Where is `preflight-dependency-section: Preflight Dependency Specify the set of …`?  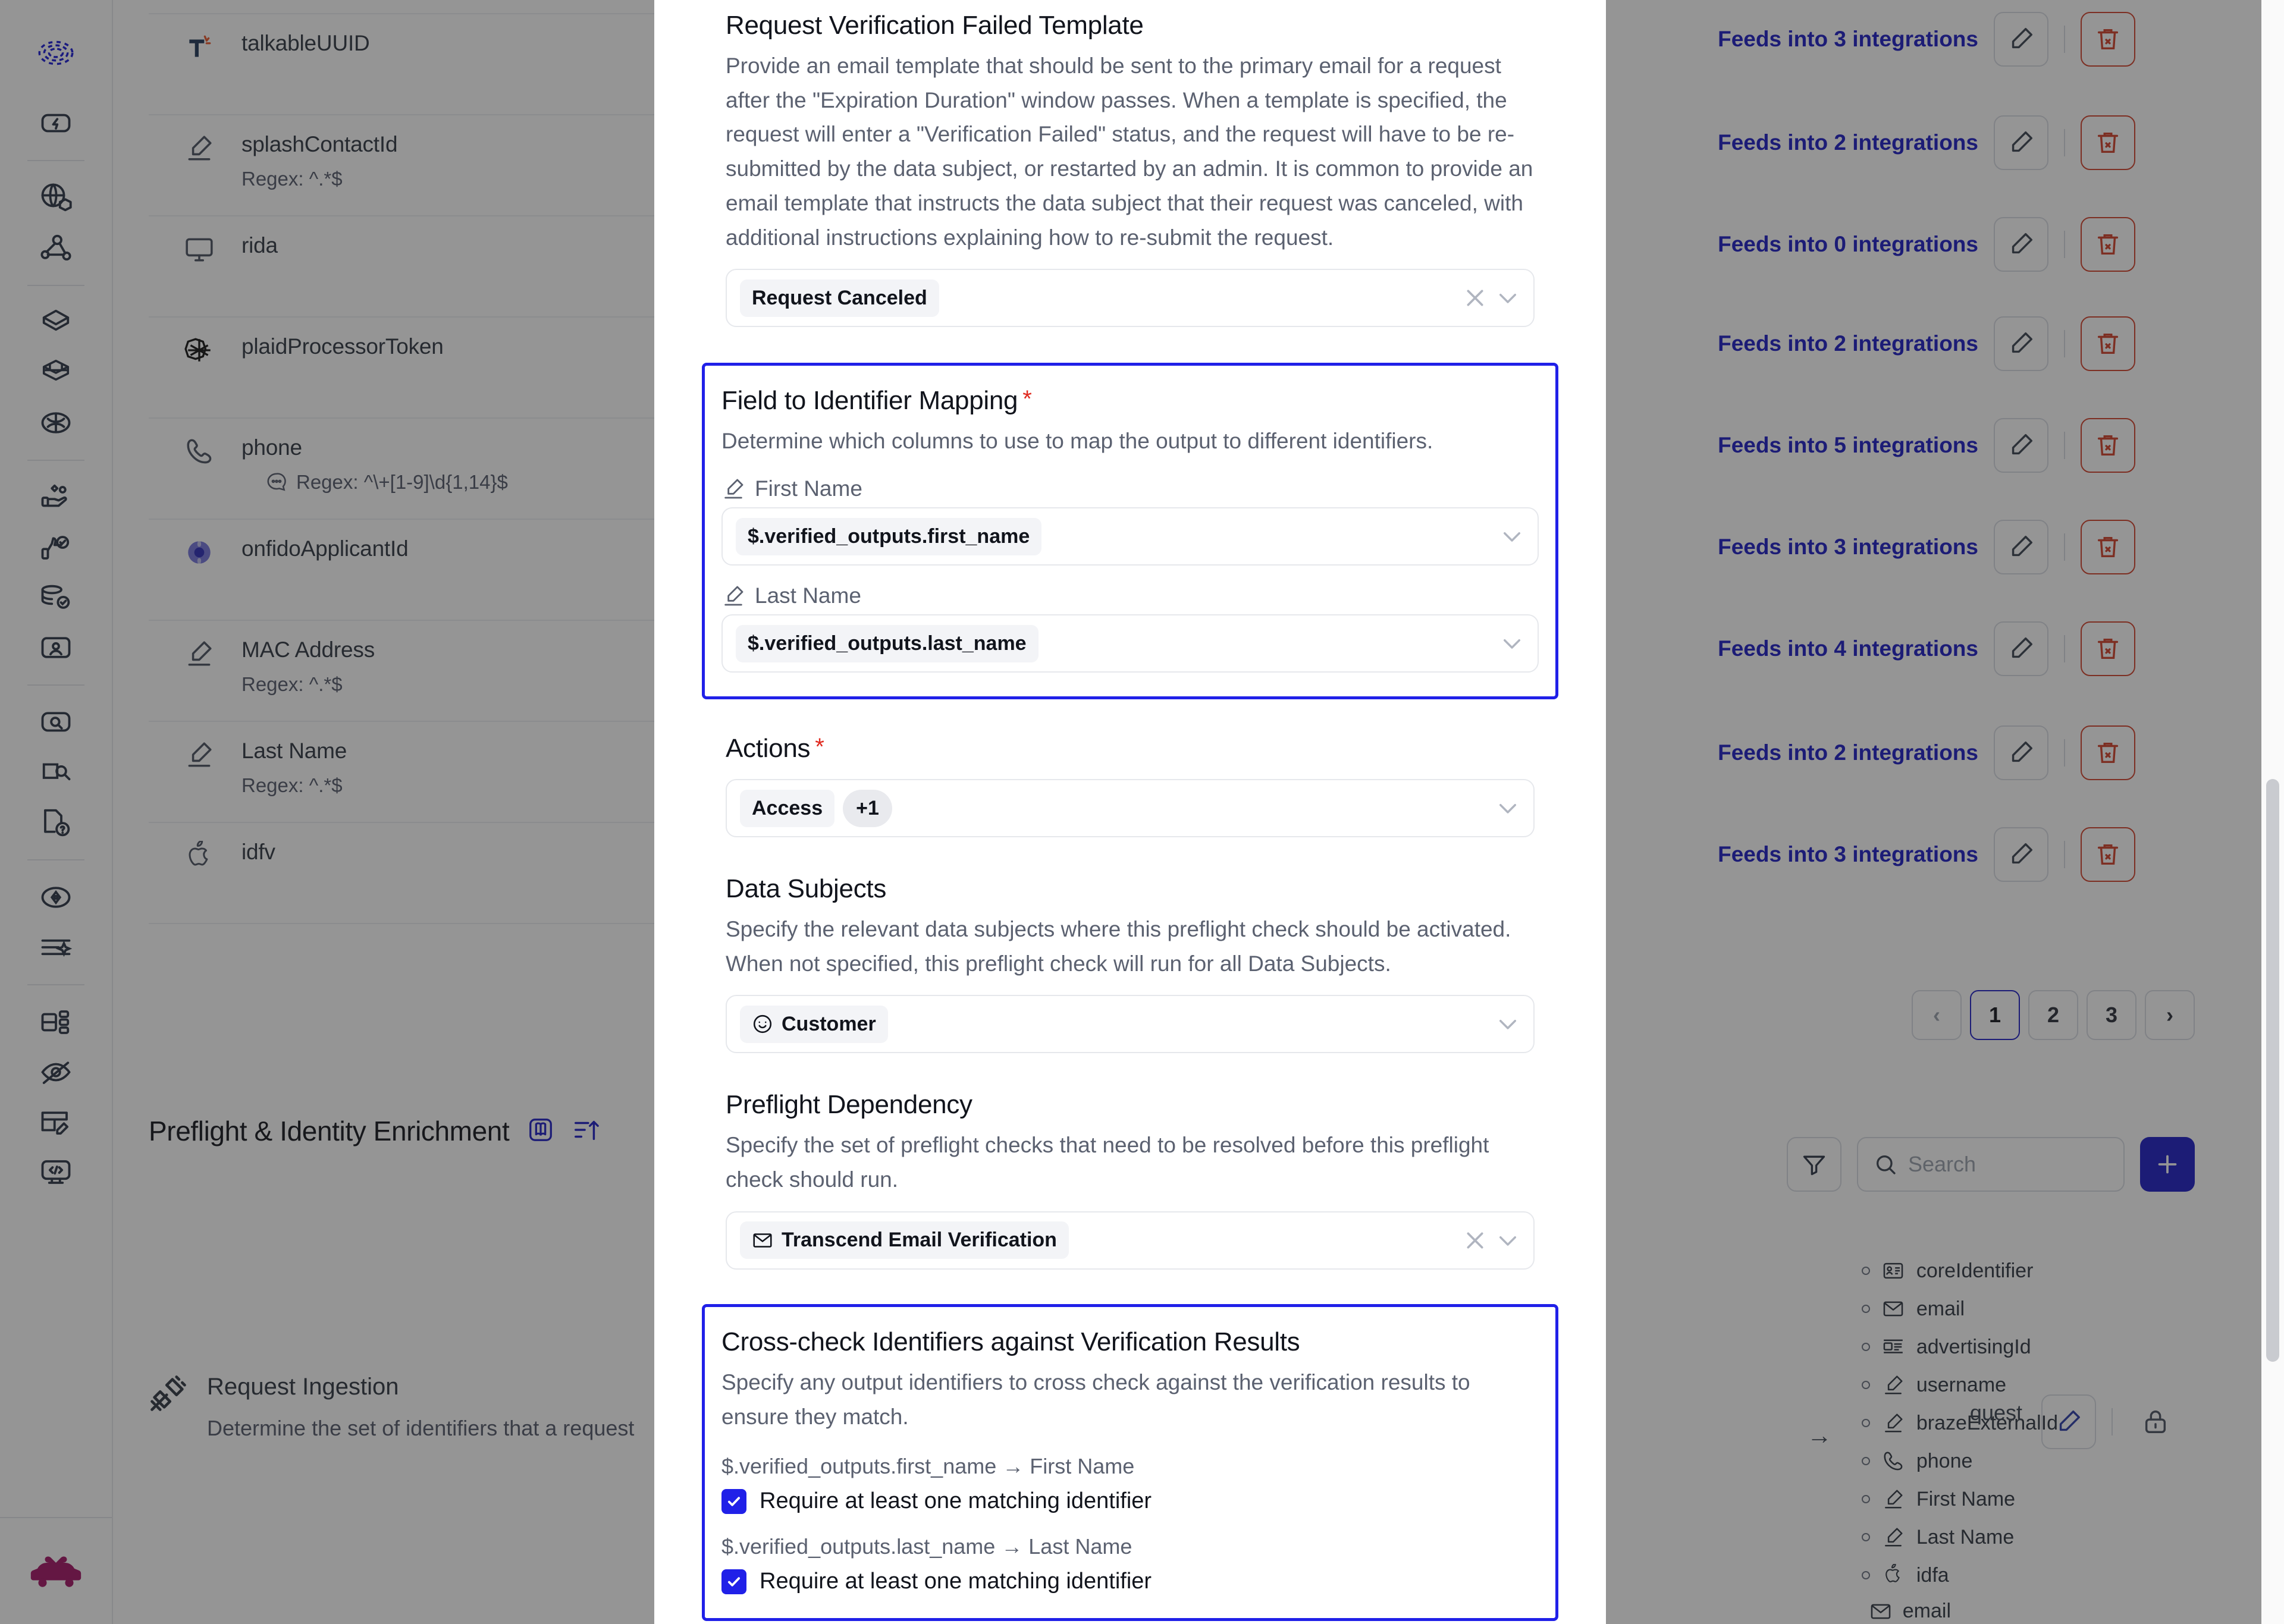
preflight-dependency-section: Preflight Dependency Specify the set of … is located at coordinates (1130, 1180).